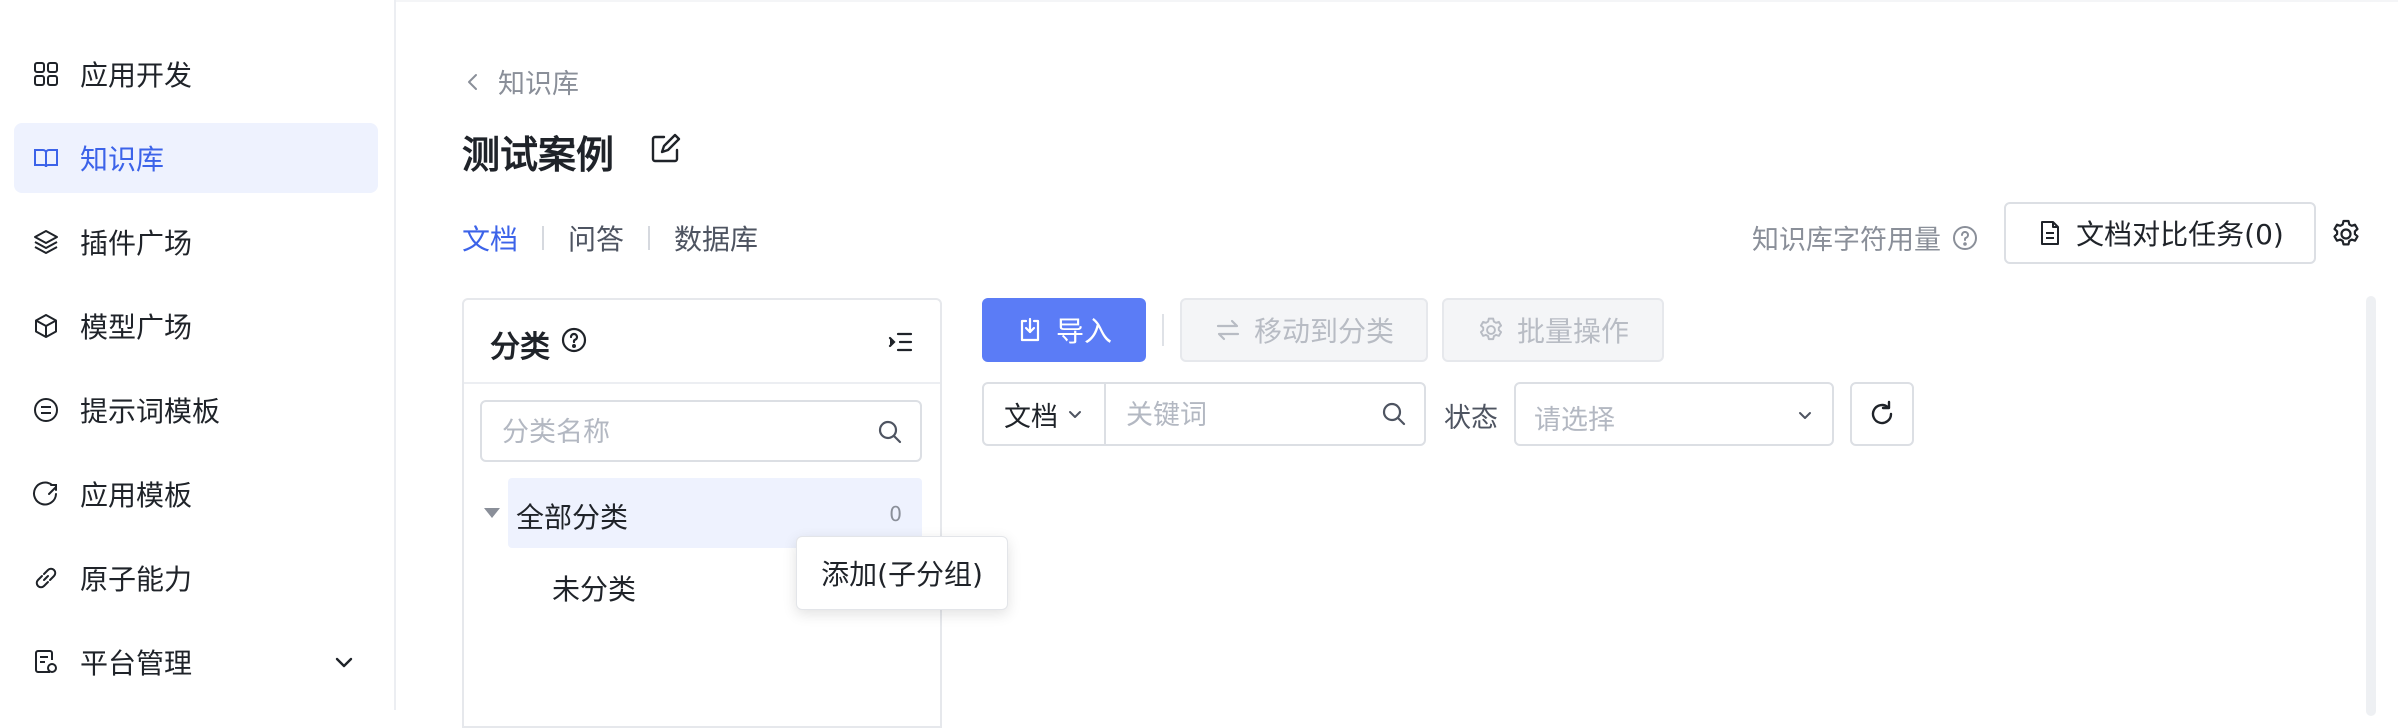  What do you see at coordinates (538, 155) in the screenshot?
I see `page-title: 测试案例` at bounding box center [538, 155].